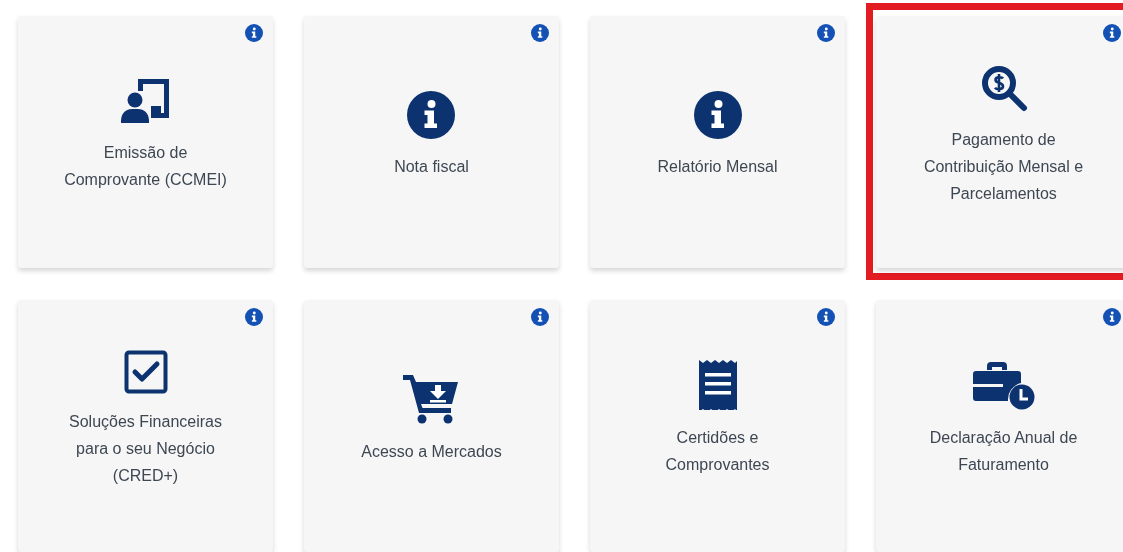 The image size is (1123, 552). Describe the element at coordinates (145, 166) in the screenshot. I see `service-label: Emissão de Comprovante (CCMEI)` at that location.